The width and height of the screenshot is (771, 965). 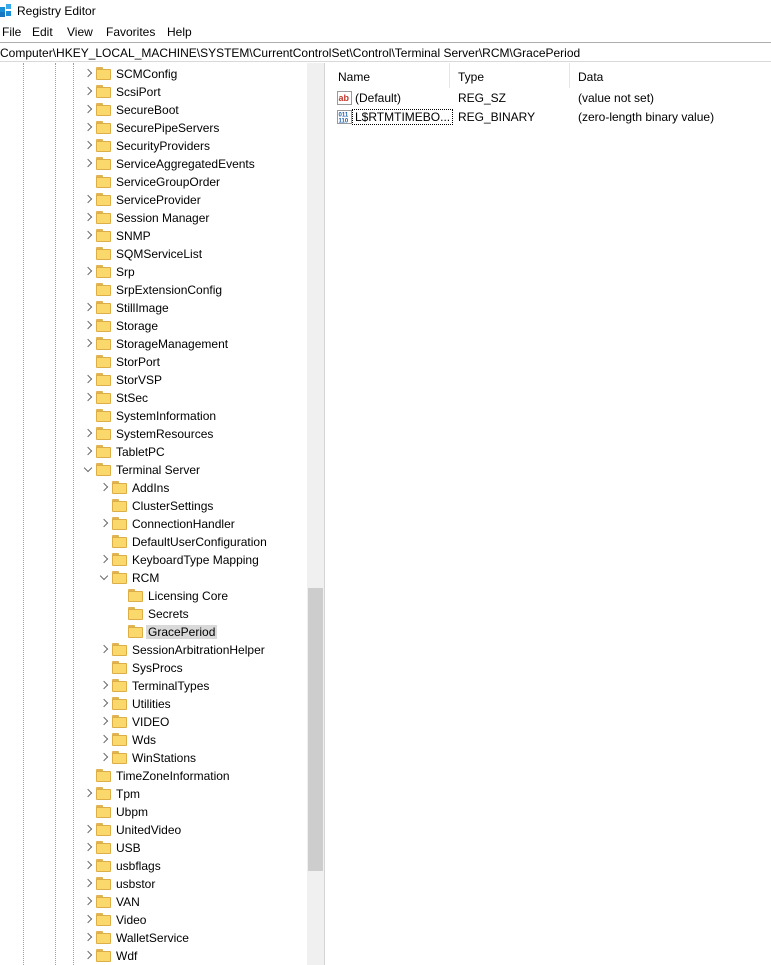 I want to click on tree-item: ClusterSettings, so click(x=153, y=506).